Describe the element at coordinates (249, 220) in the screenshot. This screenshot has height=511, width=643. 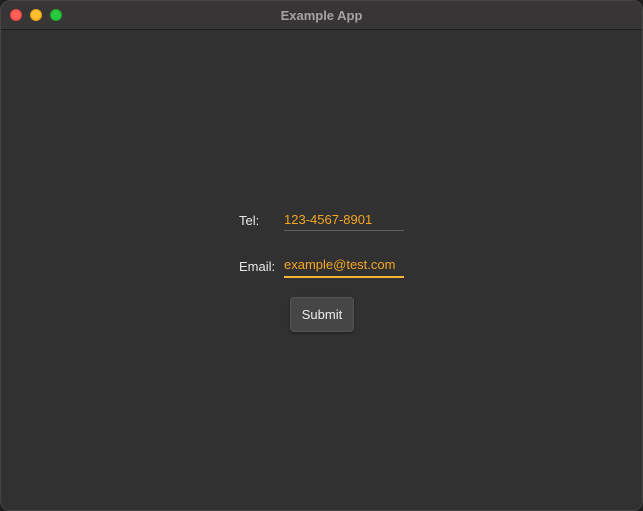
I see `tel-label: Tel:` at that location.